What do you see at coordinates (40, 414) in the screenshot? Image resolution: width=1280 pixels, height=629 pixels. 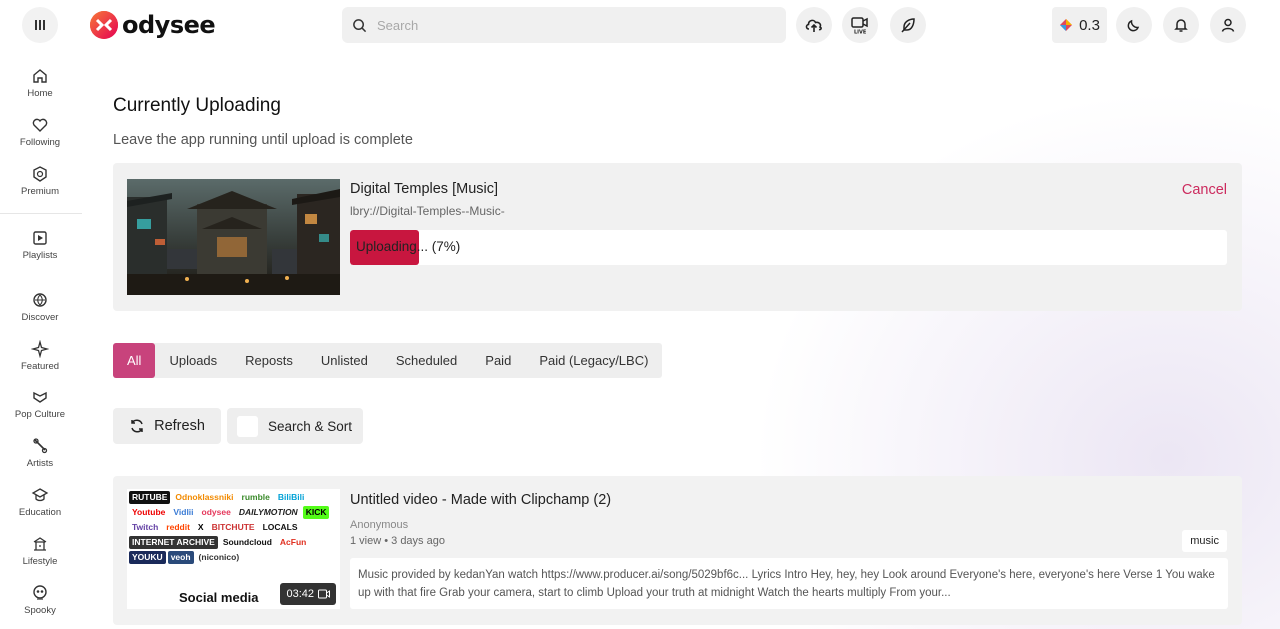 I see `sidebar-item-label: Pop Culture` at bounding box center [40, 414].